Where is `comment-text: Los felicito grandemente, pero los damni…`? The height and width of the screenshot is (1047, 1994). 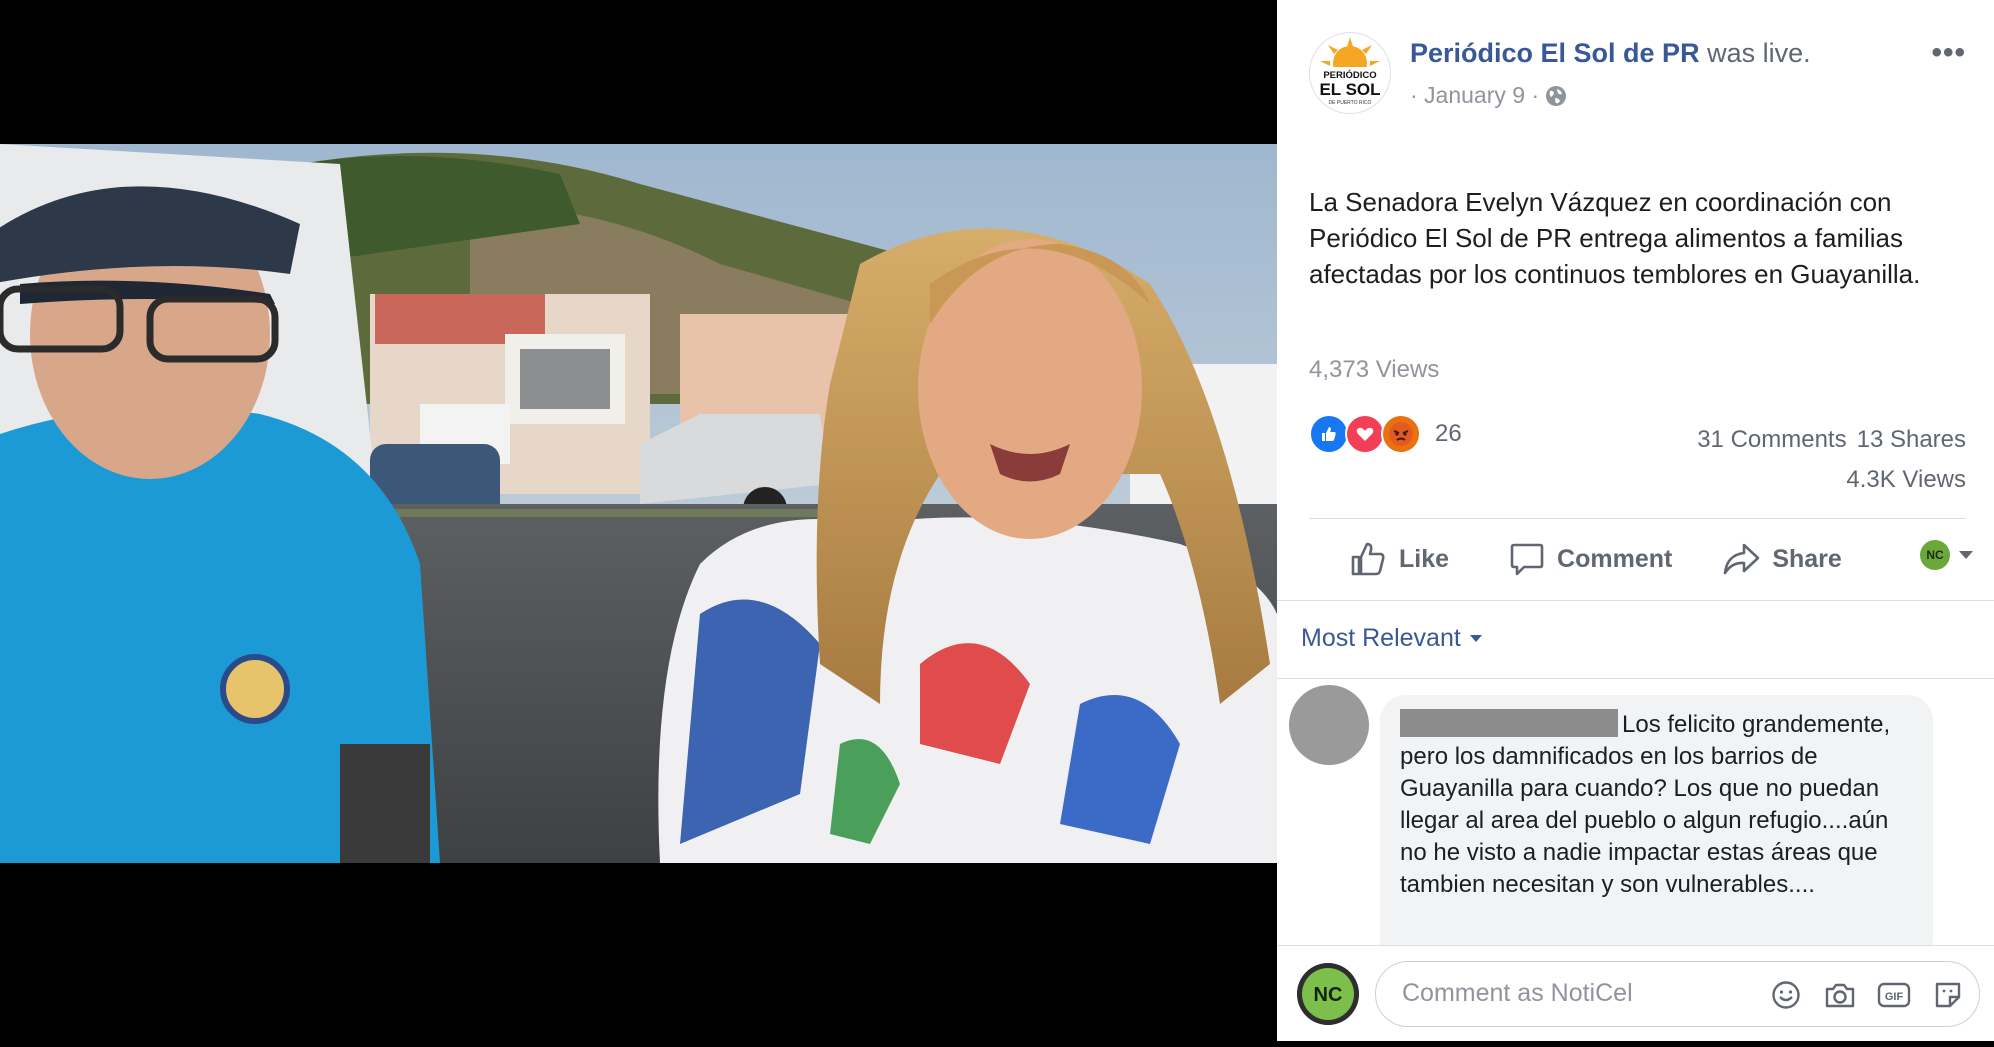
comment-text: Los felicito grandemente, pero los damni… is located at coordinates (1645, 804).